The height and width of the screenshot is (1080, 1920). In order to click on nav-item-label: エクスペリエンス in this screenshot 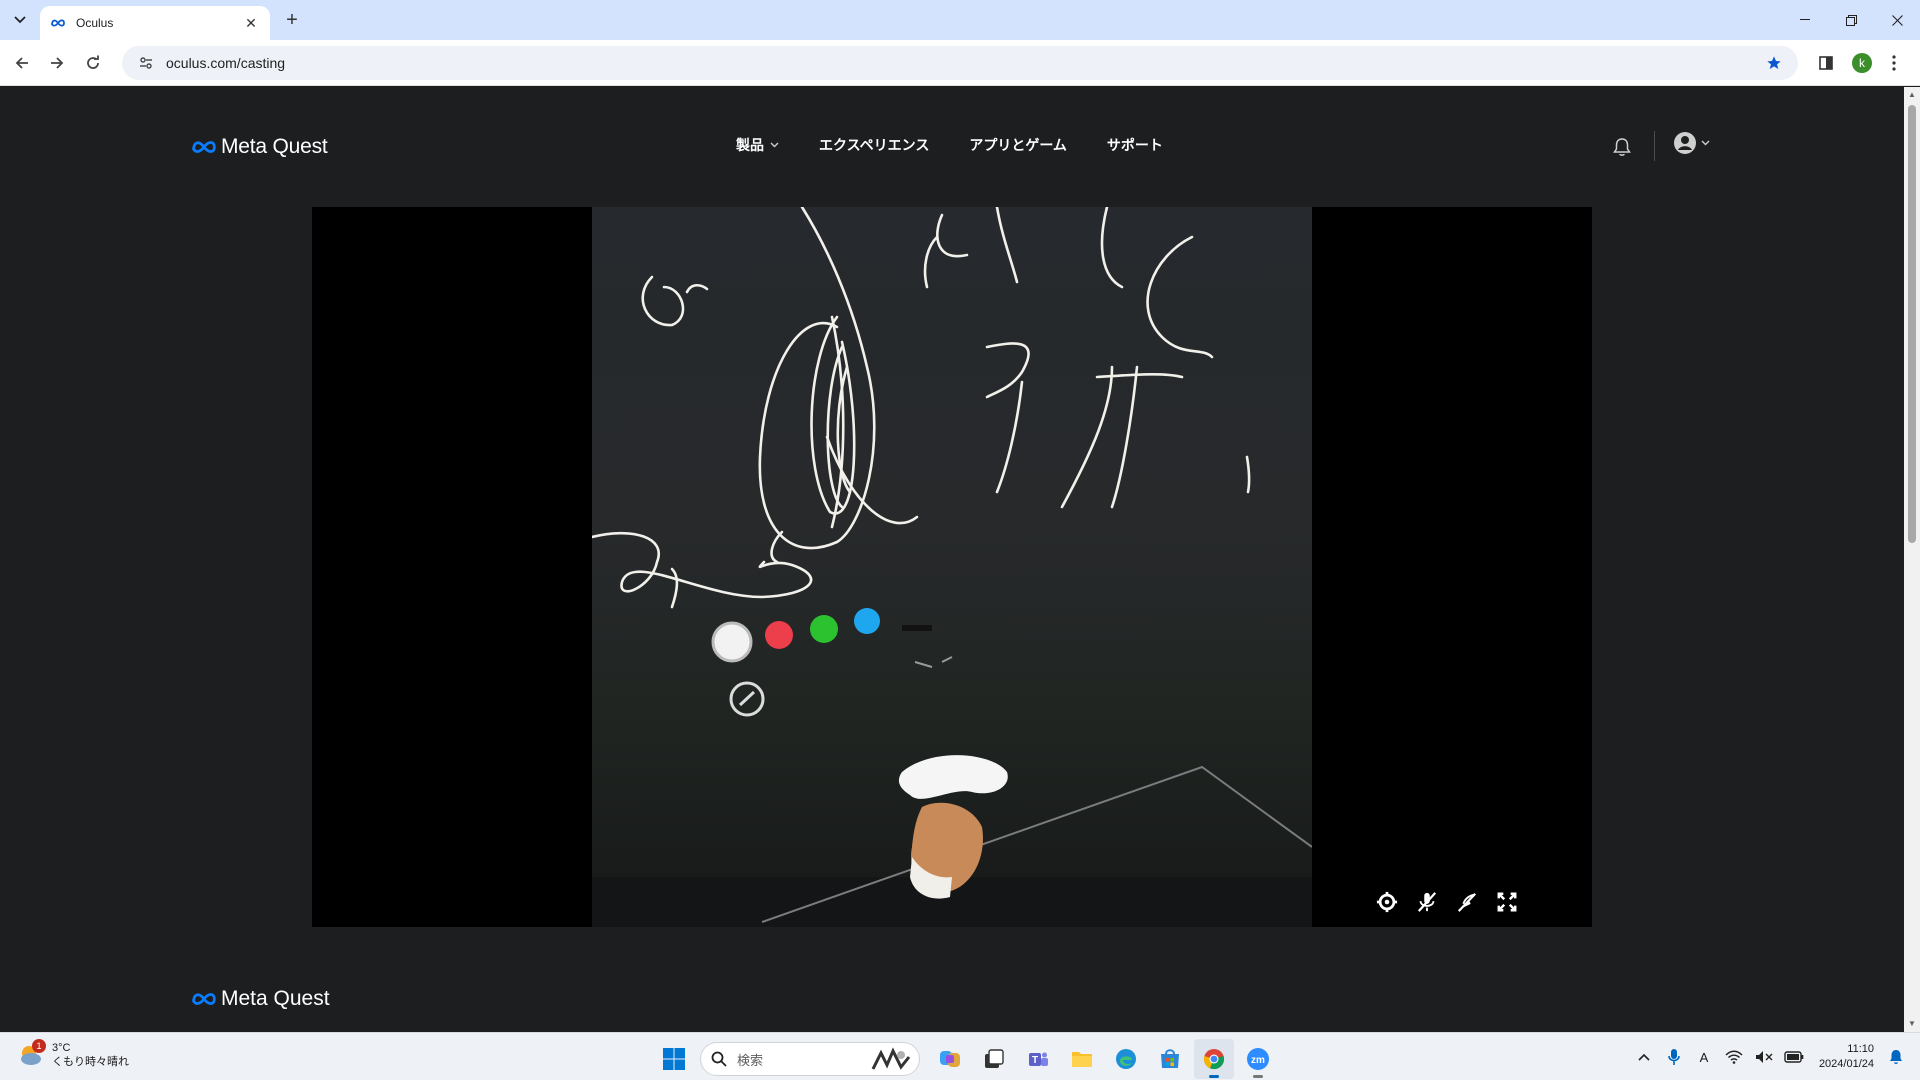, I will do `click(874, 145)`.